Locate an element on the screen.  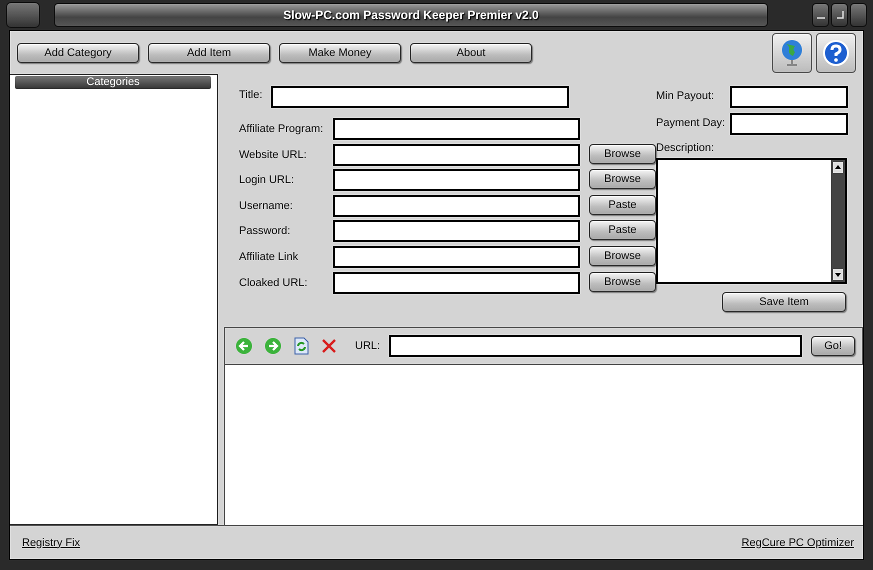
field-label: Description: is located at coordinates (686, 149).